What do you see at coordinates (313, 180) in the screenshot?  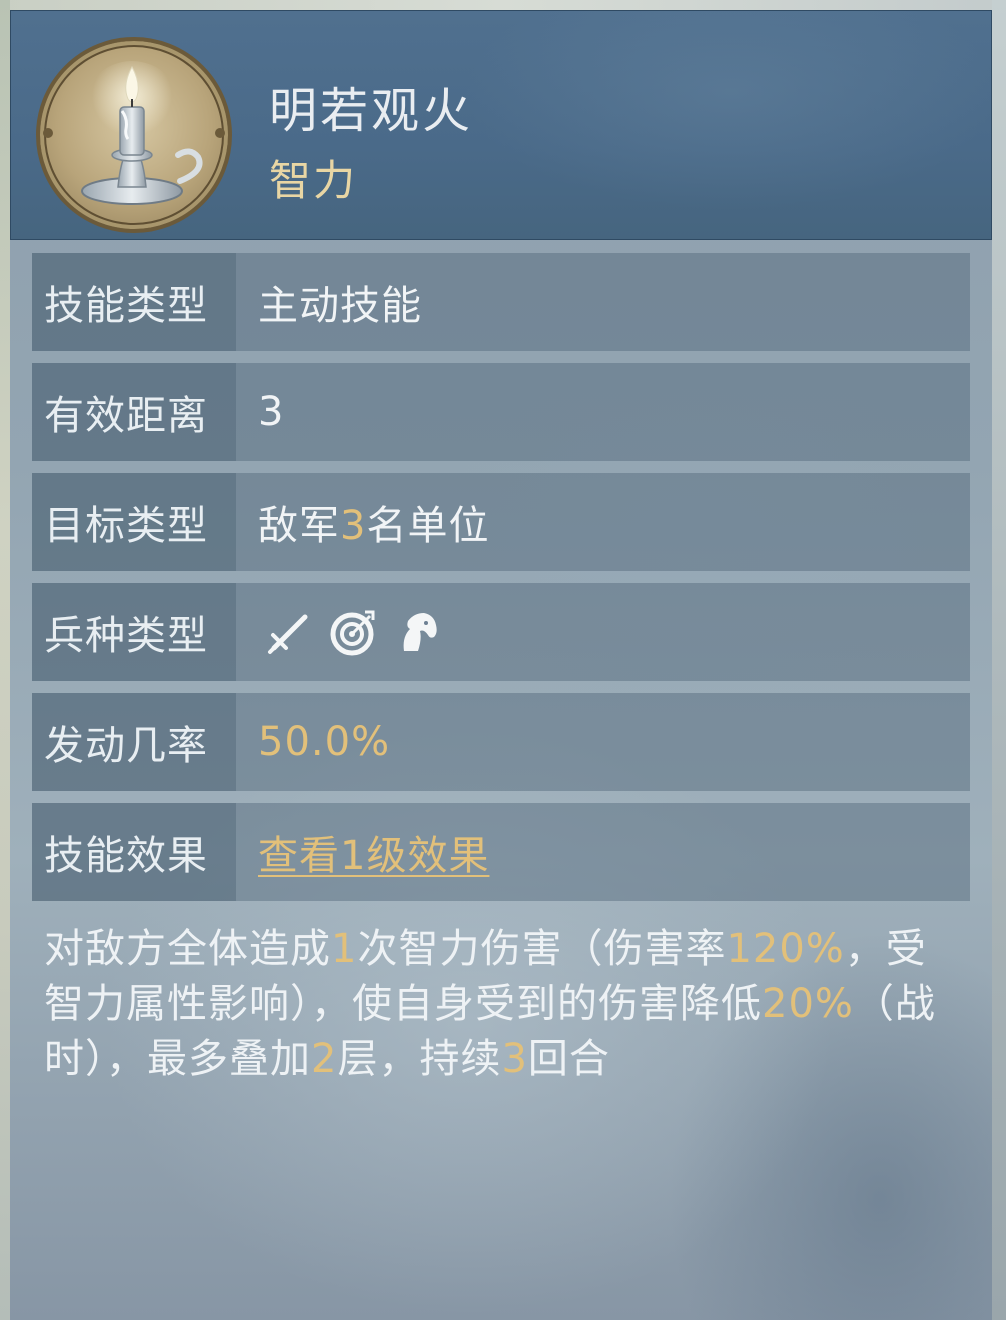 I see `skill-category: 智力` at bounding box center [313, 180].